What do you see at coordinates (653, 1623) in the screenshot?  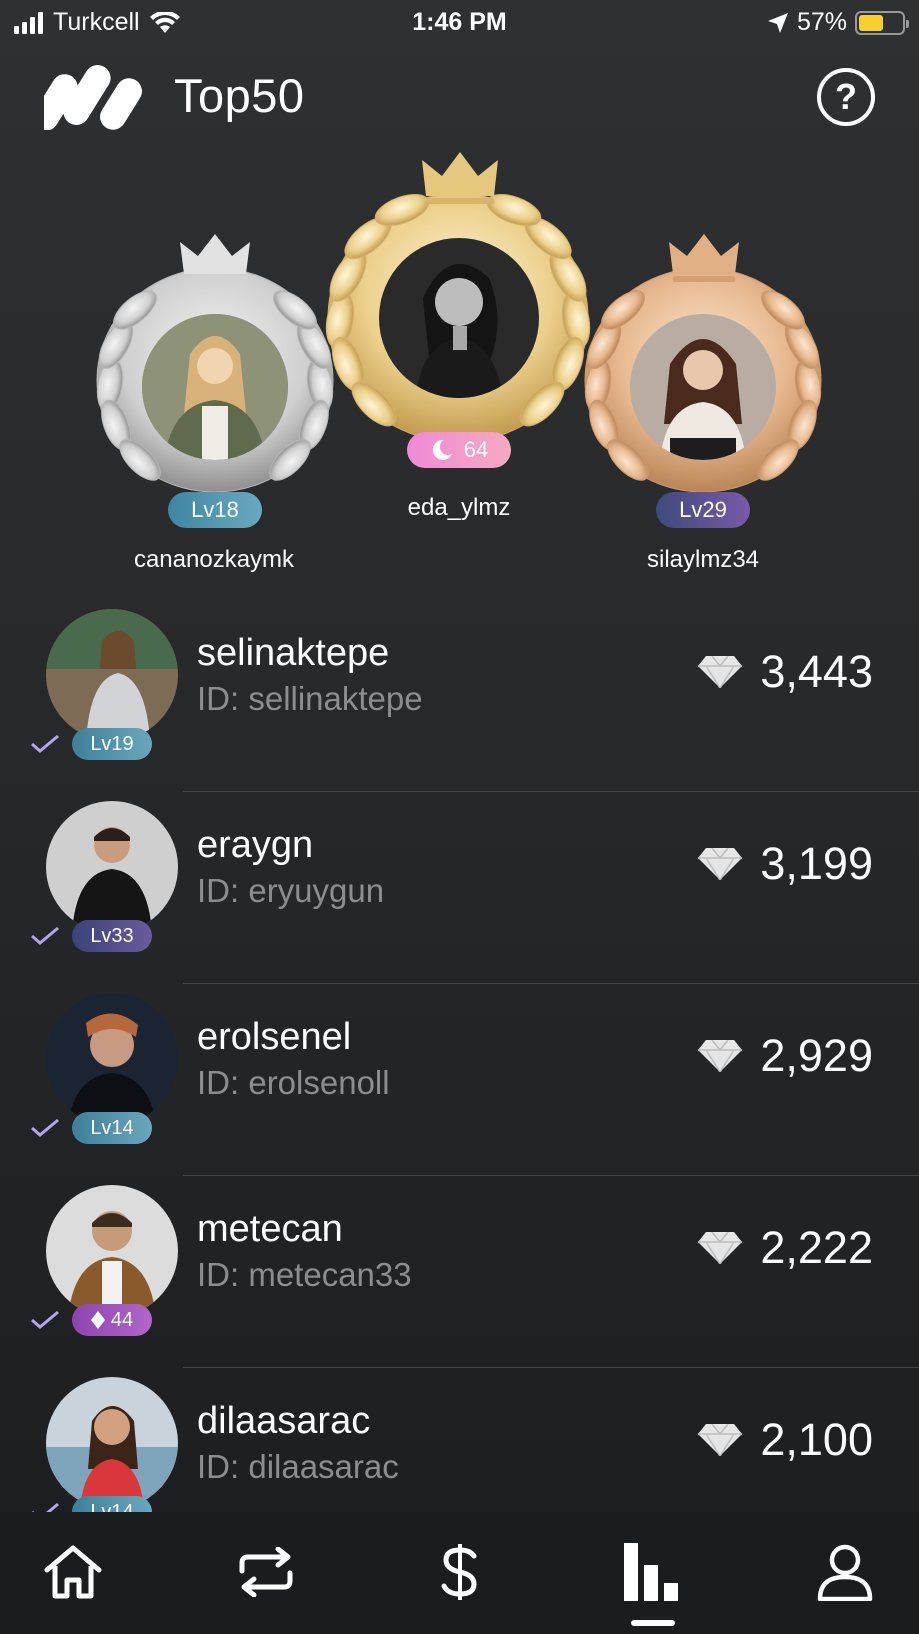 I see `active-tab-indicator` at bounding box center [653, 1623].